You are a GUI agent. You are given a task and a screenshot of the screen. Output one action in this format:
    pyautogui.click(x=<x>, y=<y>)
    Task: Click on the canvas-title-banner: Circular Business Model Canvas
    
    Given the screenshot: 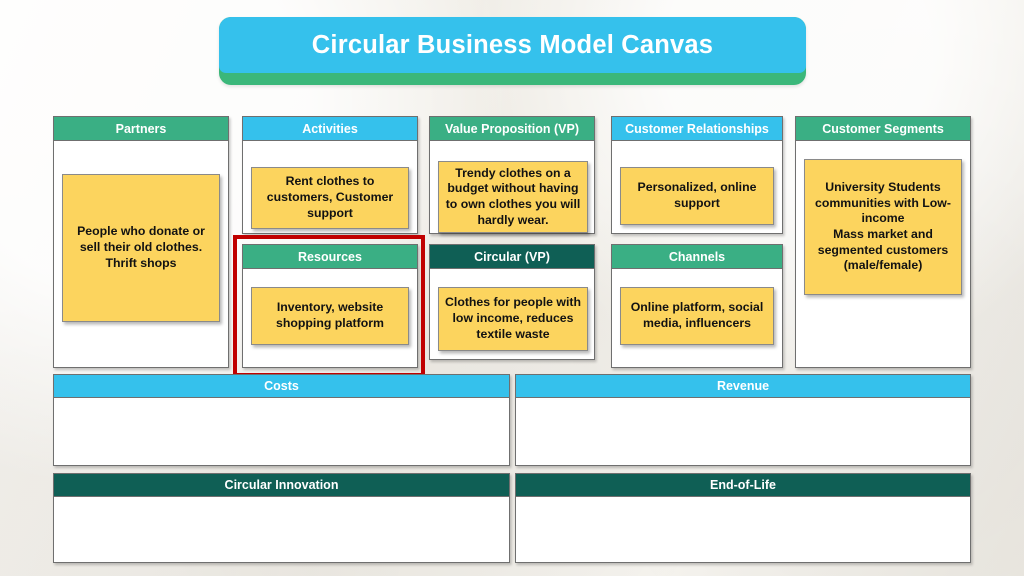 What is the action you would take?
    pyautogui.click(x=512, y=51)
    